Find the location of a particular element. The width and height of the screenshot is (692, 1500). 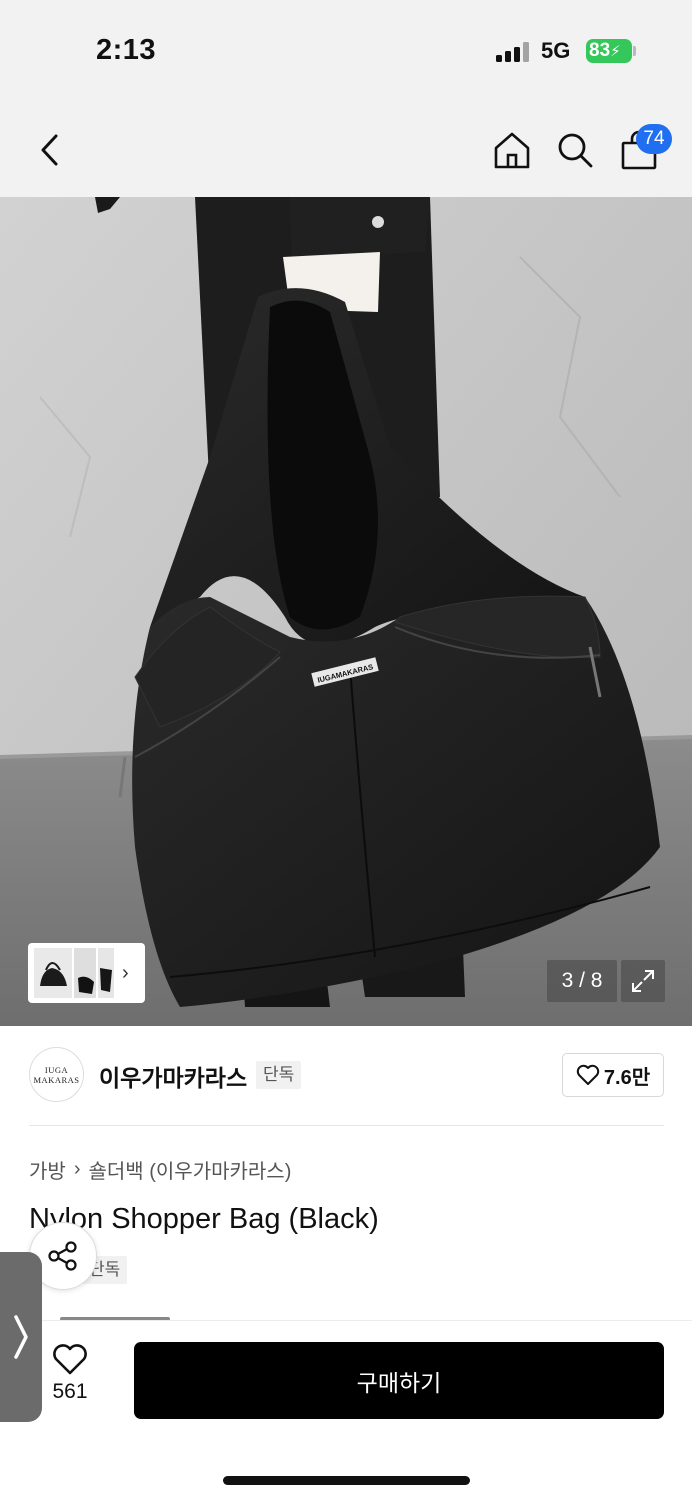

expand-icon is located at coordinates (643, 981).